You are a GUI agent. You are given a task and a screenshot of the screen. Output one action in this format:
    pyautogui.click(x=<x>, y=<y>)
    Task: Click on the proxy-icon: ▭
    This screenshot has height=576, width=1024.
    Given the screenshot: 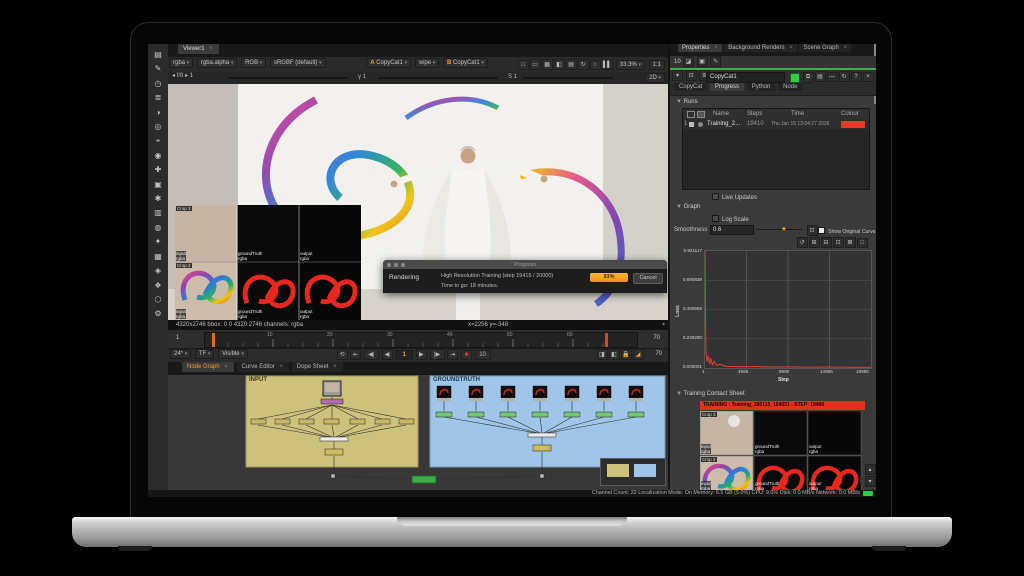 What is the action you would take?
    pyautogui.click(x=535, y=64)
    